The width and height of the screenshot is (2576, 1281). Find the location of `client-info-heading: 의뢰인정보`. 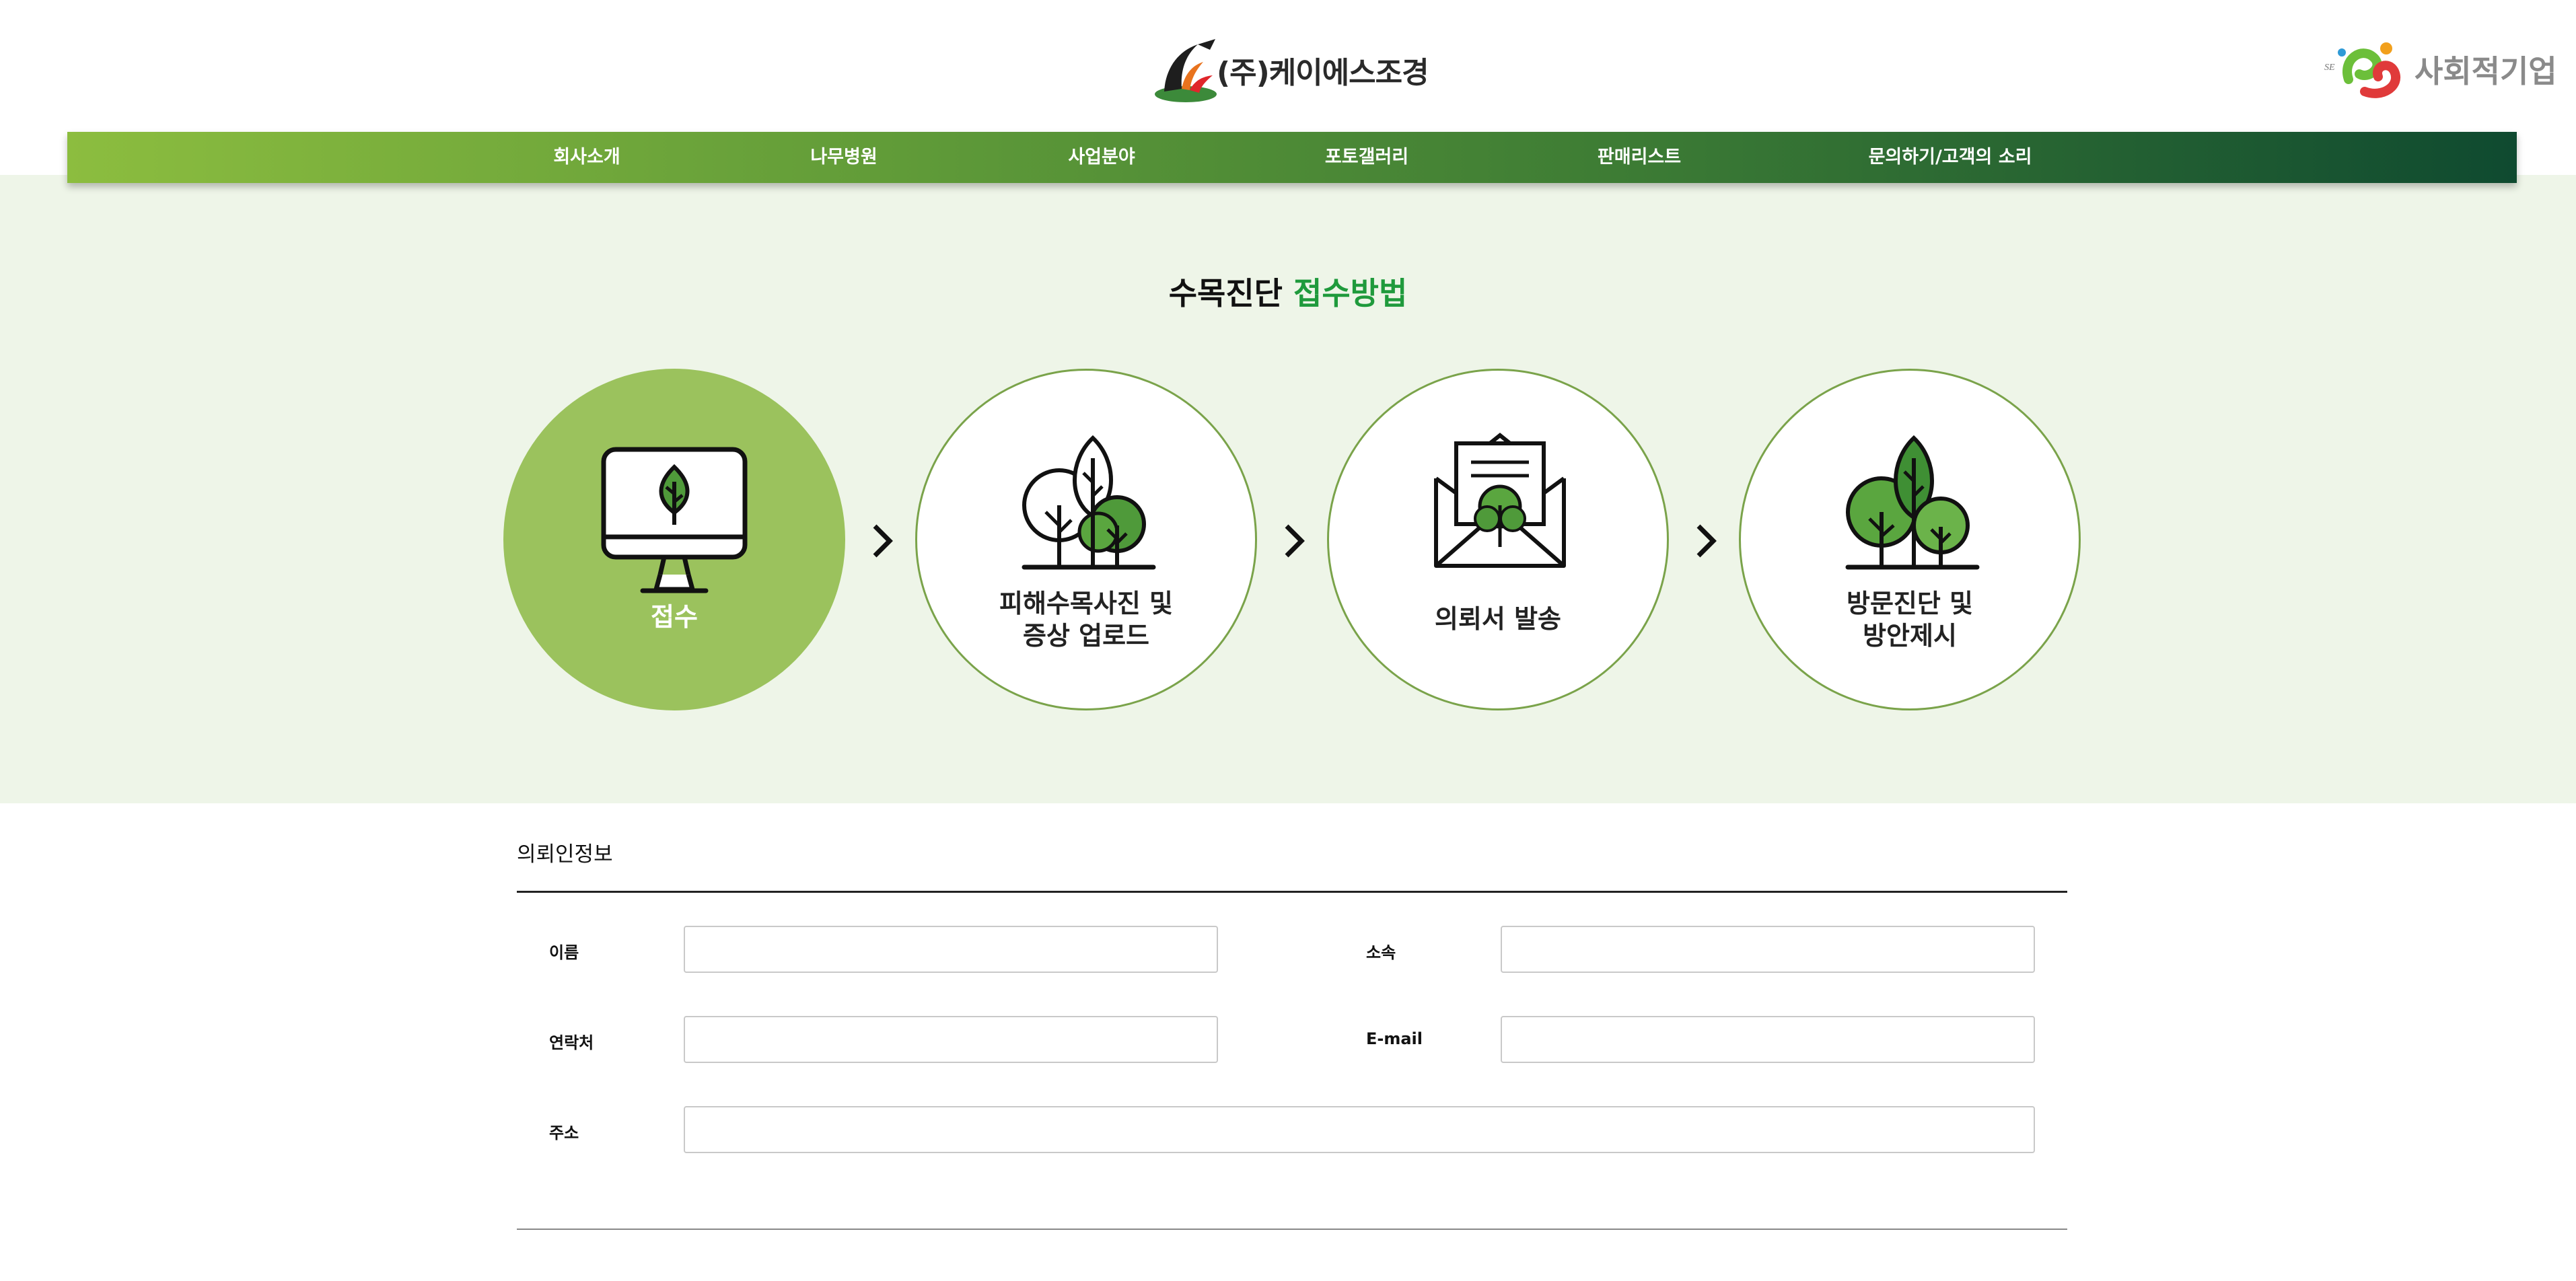

client-info-heading: 의뢰인정보 is located at coordinates (565, 855).